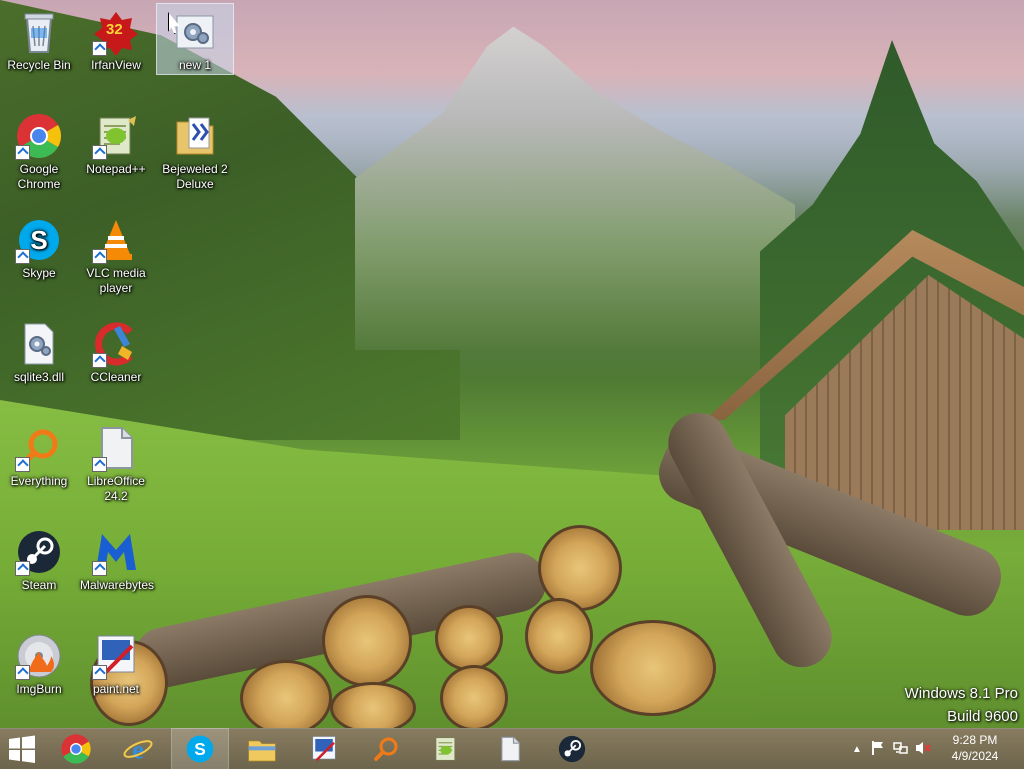 The width and height of the screenshot is (1024, 769). Describe the element at coordinates (39, 689) in the screenshot. I see `desktop-icon-label: ImgBurn` at that location.